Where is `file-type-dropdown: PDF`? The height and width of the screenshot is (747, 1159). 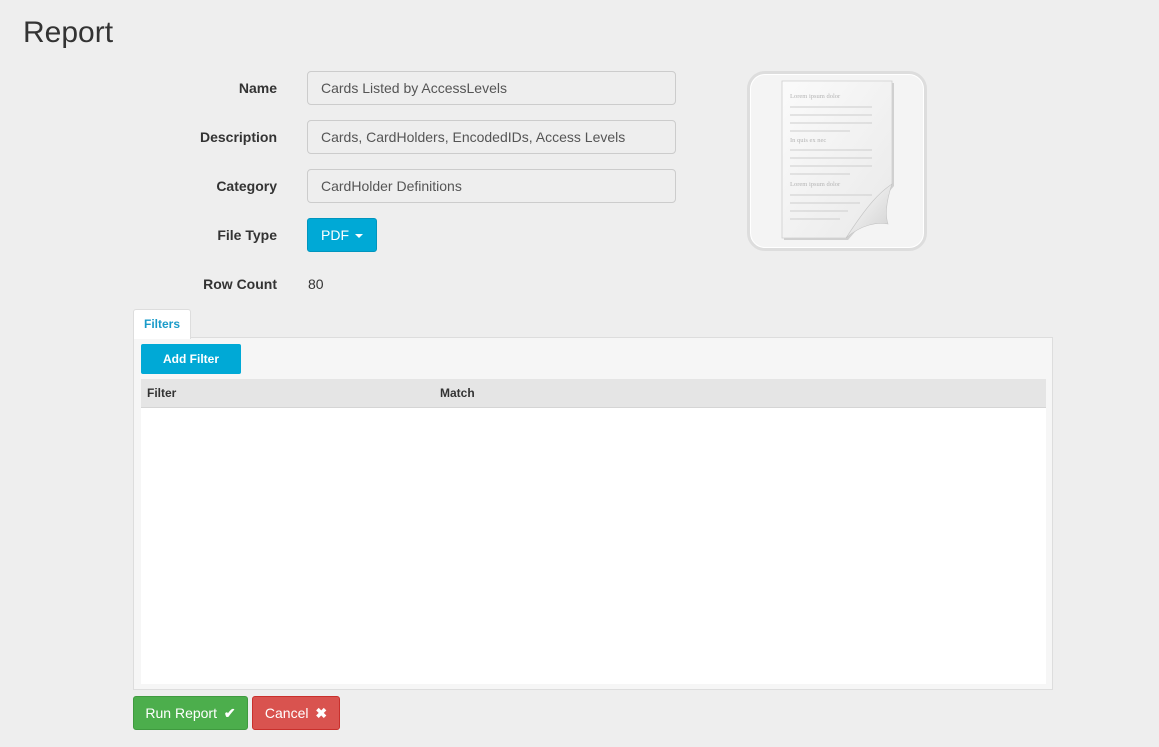
file-type-dropdown: PDF is located at coordinates (342, 235).